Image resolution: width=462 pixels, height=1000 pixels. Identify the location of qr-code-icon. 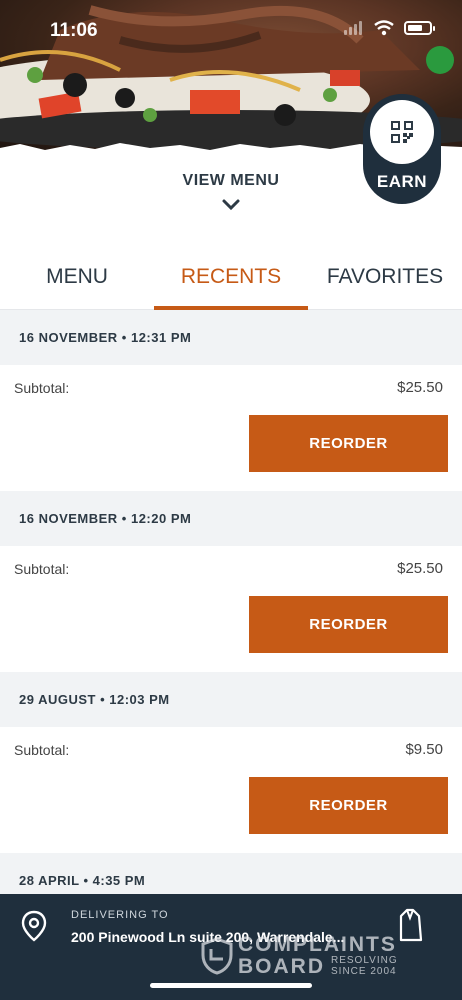
(402, 132).